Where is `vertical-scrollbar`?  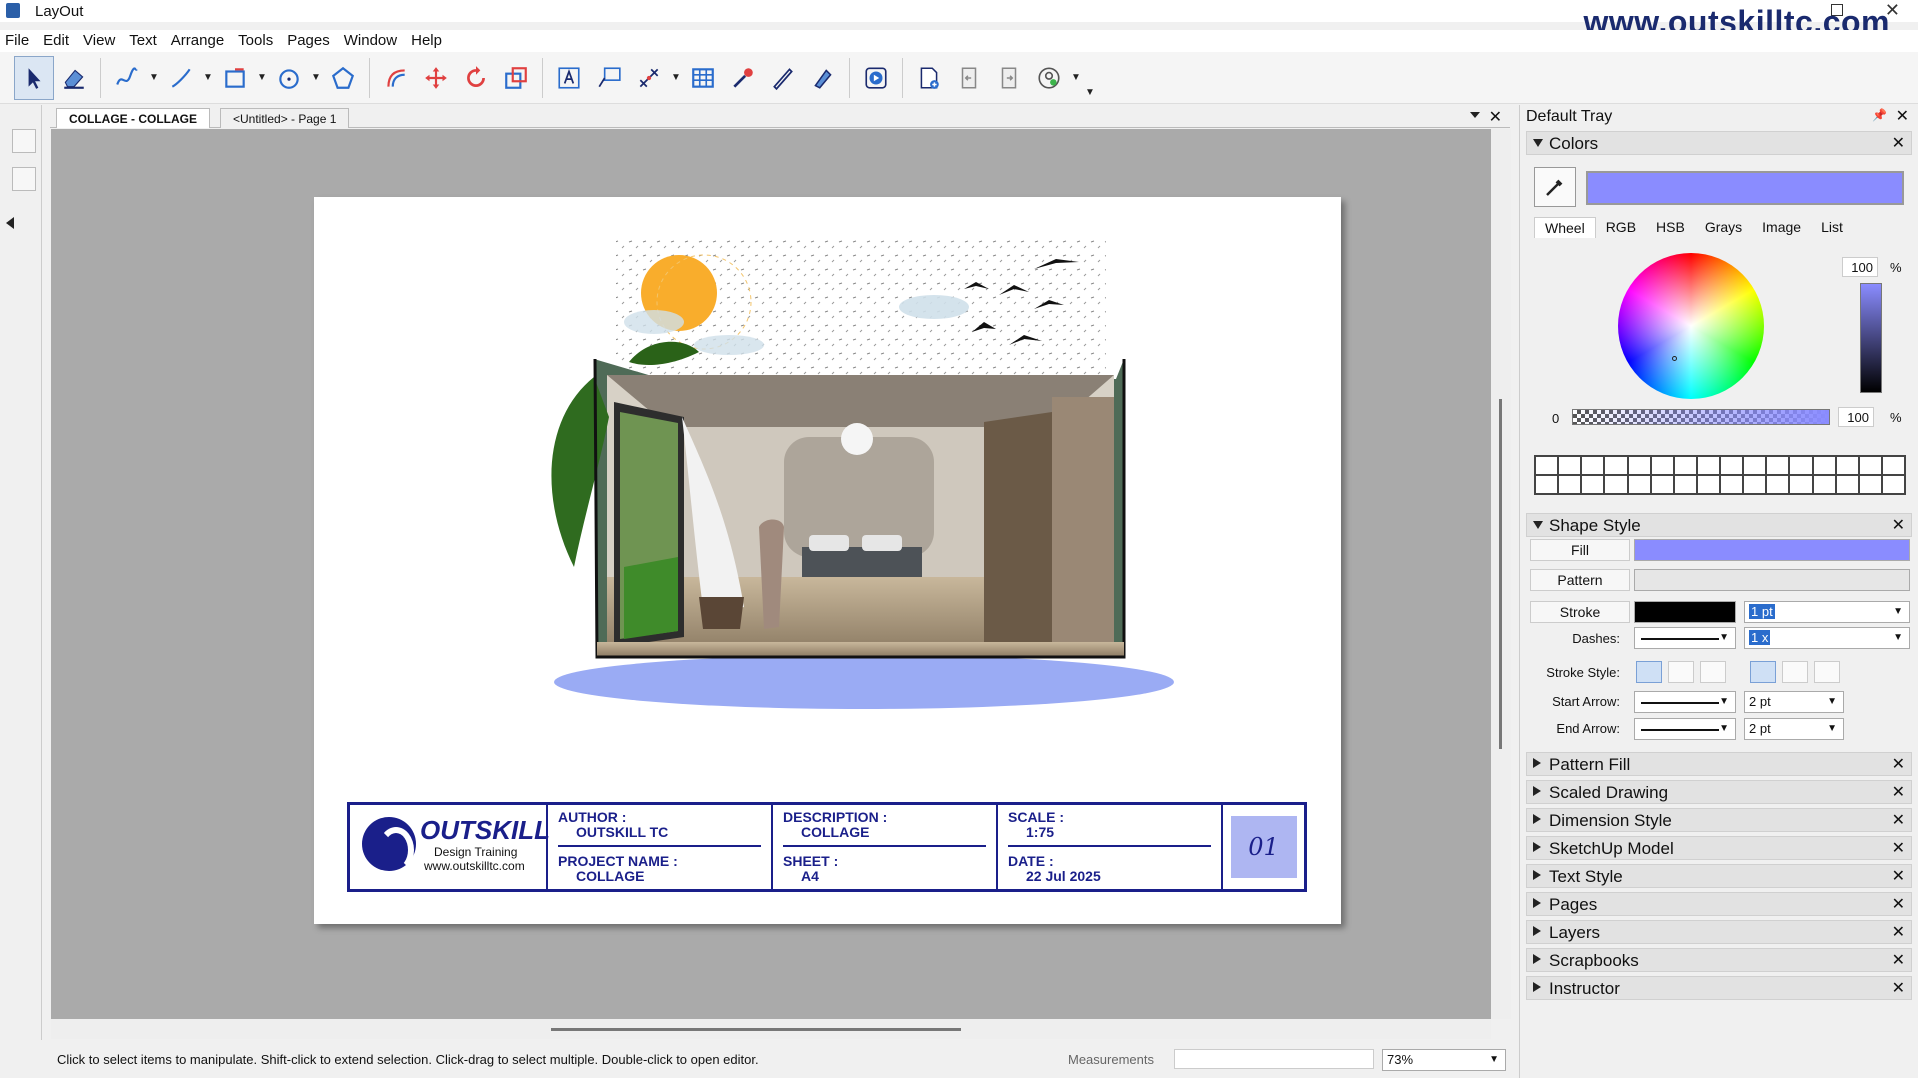 vertical-scrollbar is located at coordinates (1501, 574).